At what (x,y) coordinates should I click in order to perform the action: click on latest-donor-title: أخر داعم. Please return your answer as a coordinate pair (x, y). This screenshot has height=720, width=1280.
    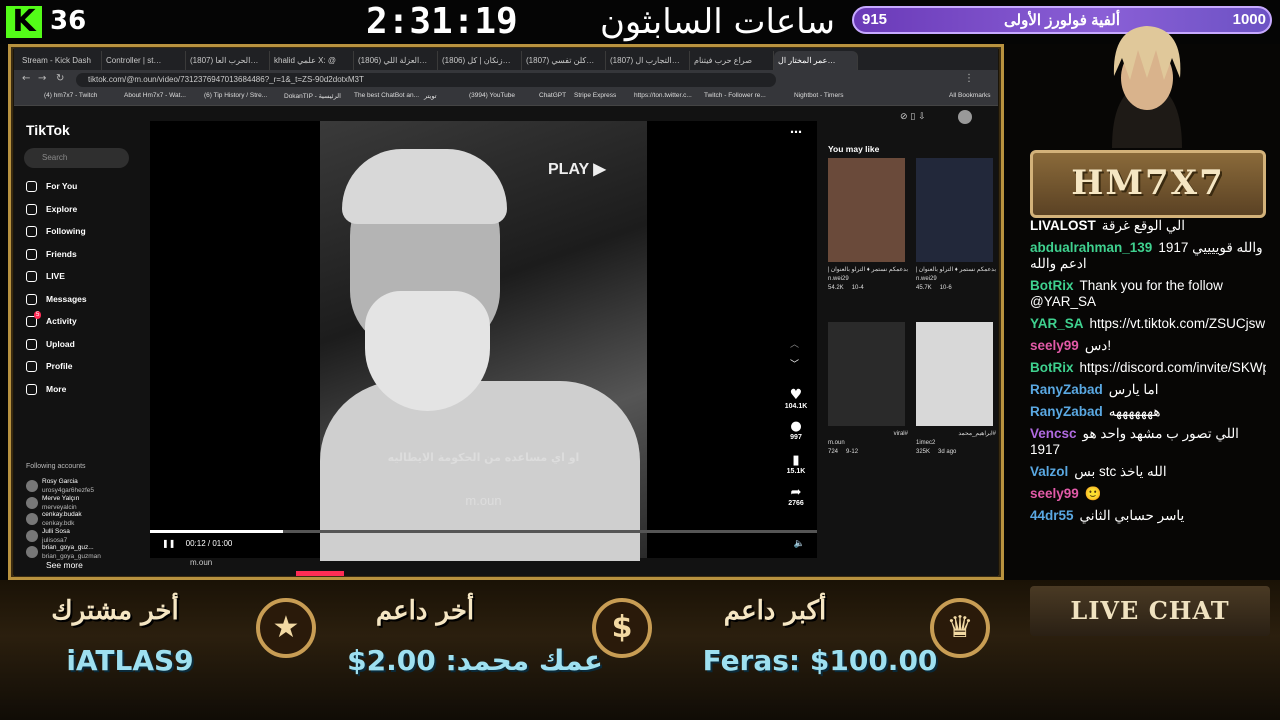
    Looking at the image, I should click on (425, 611).